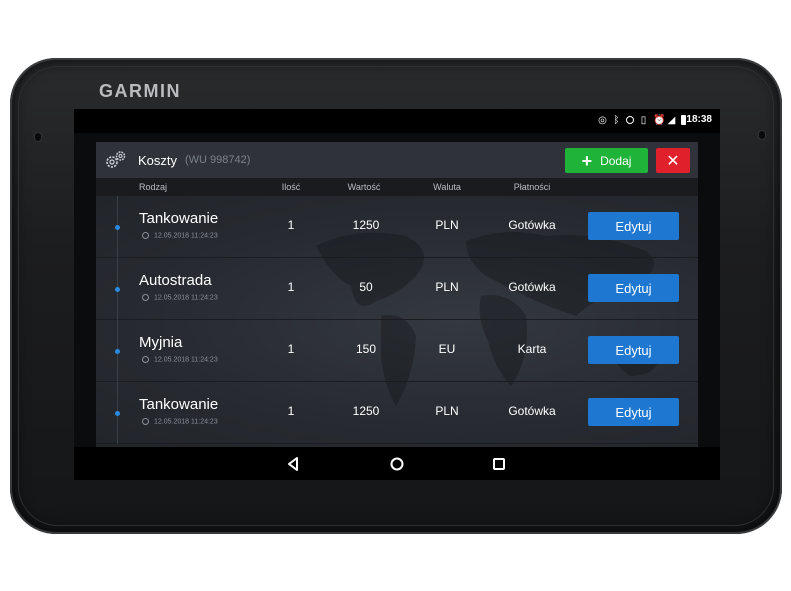 The height and width of the screenshot is (591, 791). I want to click on light-sensor, so click(38, 137).